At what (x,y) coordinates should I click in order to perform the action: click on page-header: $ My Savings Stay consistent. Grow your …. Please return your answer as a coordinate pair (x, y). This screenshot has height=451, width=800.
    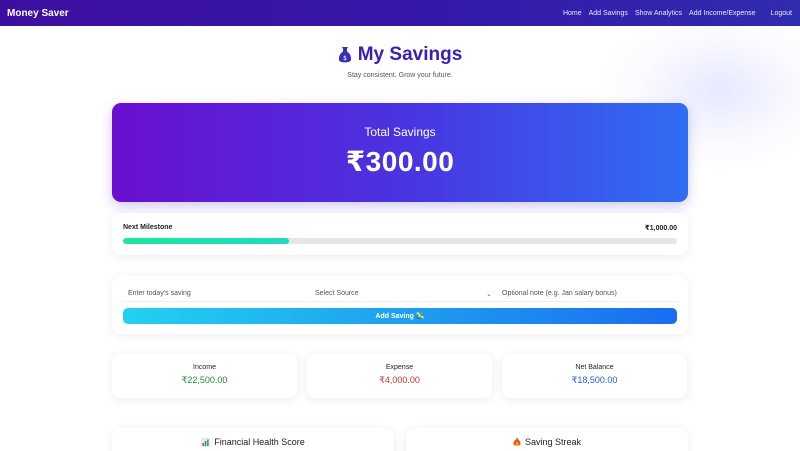
    Looking at the image, I should click on (400, 61).